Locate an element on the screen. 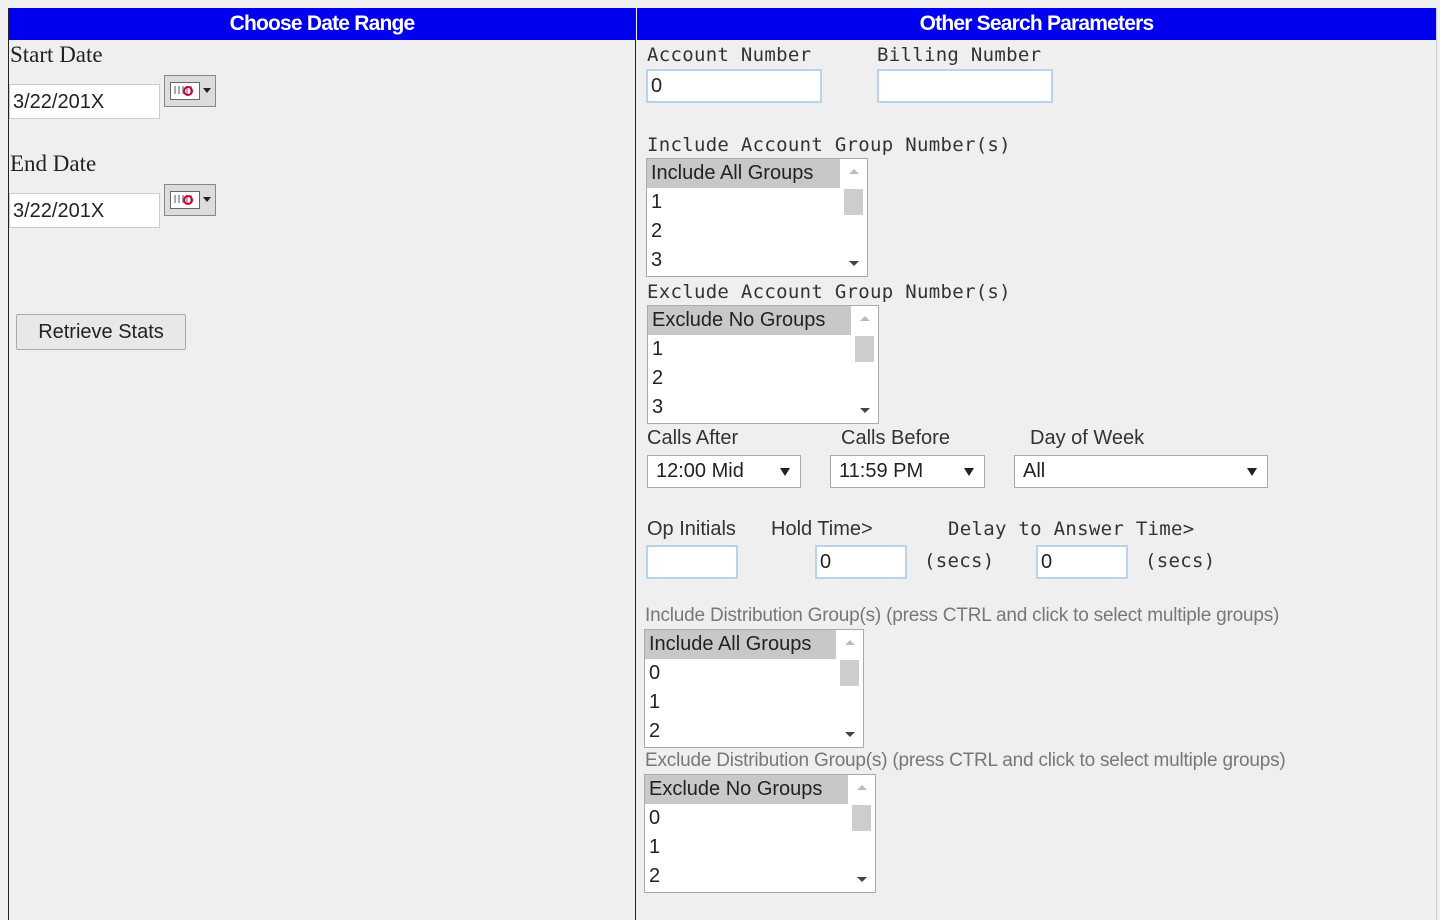 This screenshot has height=920, width=1440. right-border is located at coordinates (1436, 464).